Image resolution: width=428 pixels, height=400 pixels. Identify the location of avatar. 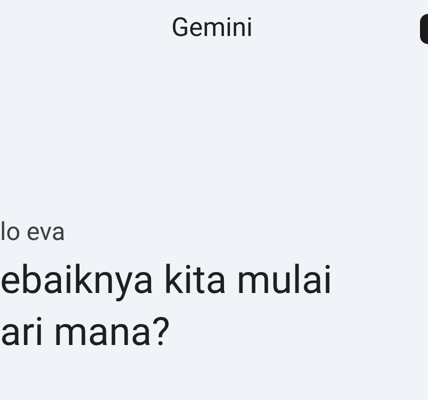
(424, 29).